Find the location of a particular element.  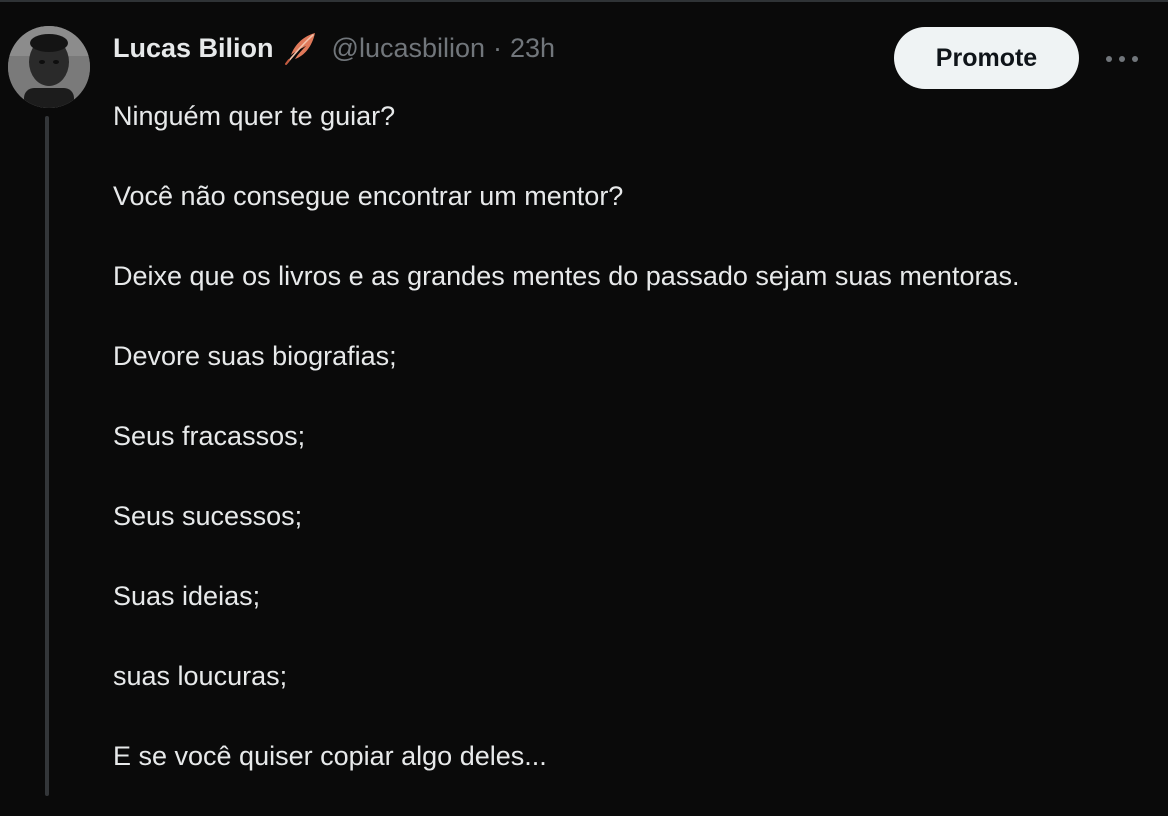

timestamp: 23h is located at coordinates (532, 48).